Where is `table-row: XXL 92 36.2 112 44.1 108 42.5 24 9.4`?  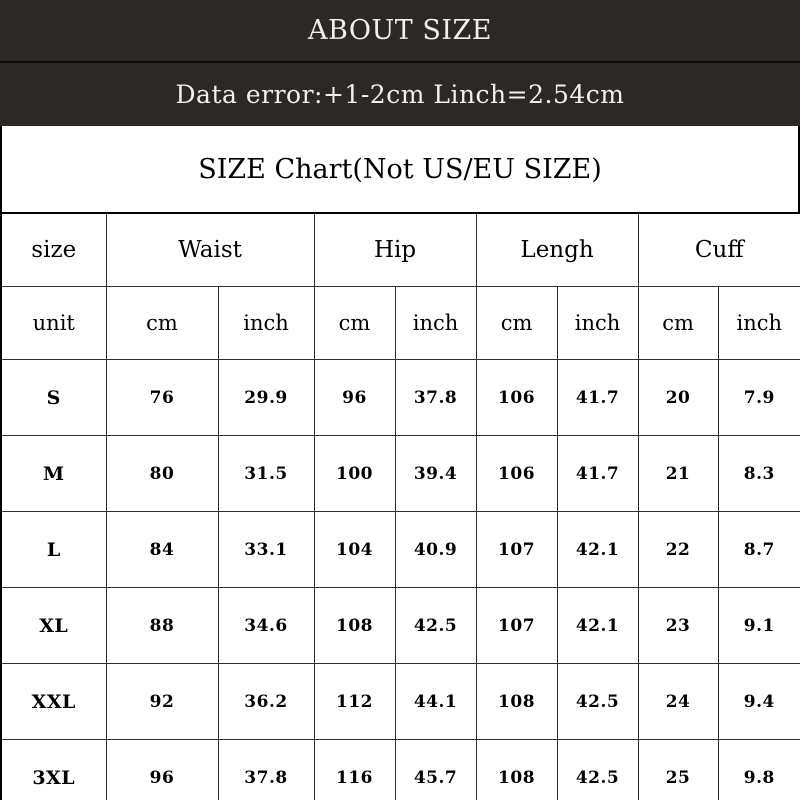
table-row: XXL 92 36.2 112 44.1 108 42.5 24 9.4 is located at coordinates (400, 701).